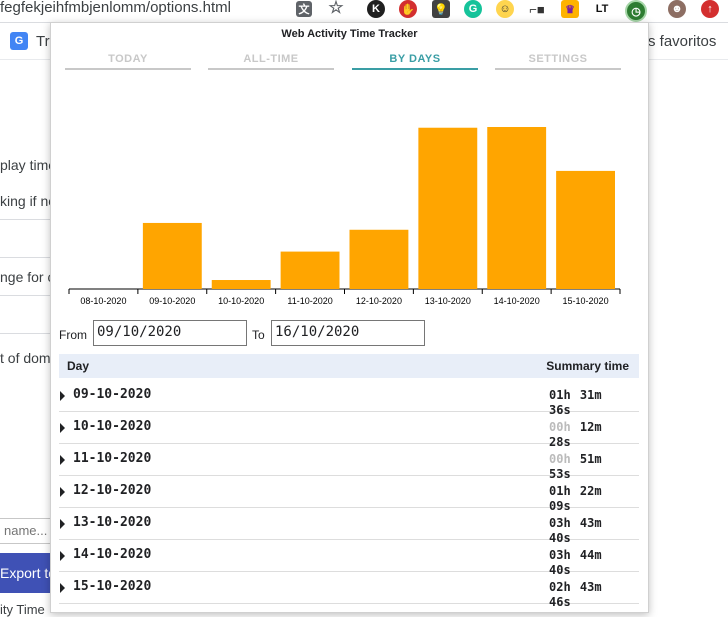 The height and width of the screenshot is (617, 728). What do you see at coordinates (172, 255) in the screenshot?
I see `bar-09-10-2020` at bounding box center [172, 255].